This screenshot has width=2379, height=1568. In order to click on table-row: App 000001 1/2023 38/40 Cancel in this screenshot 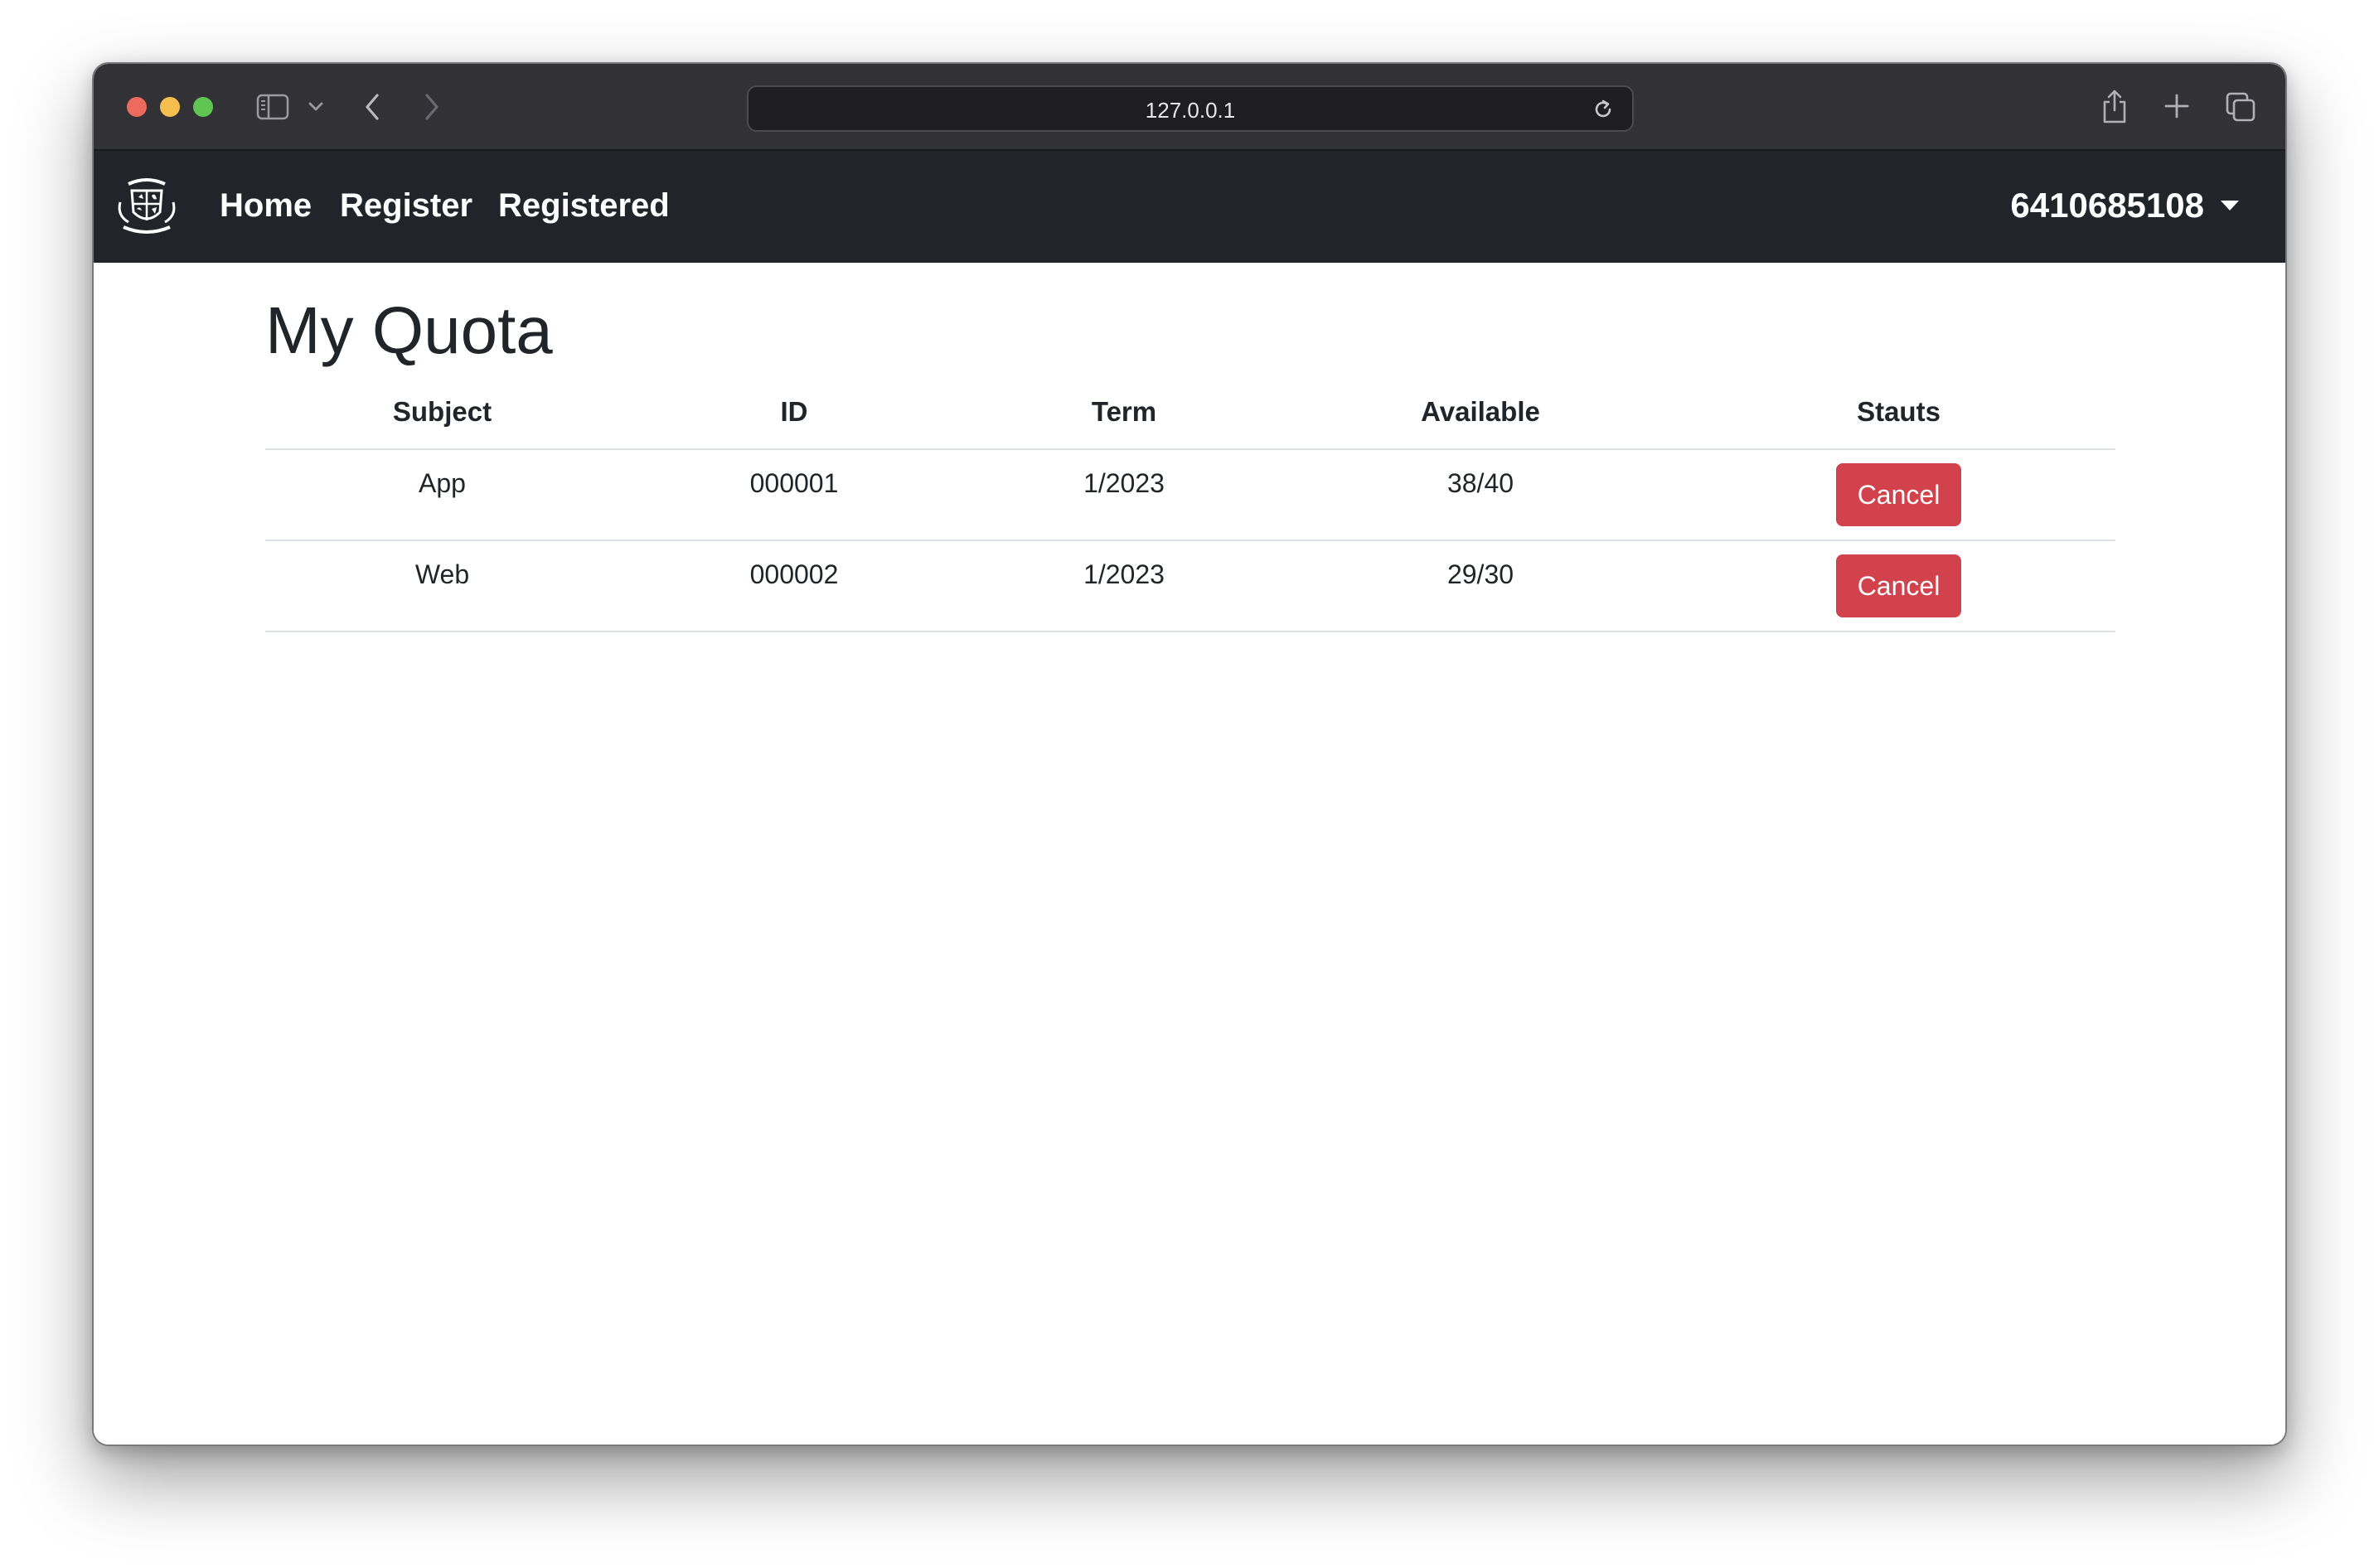, I will do `click(1190, 495)`.